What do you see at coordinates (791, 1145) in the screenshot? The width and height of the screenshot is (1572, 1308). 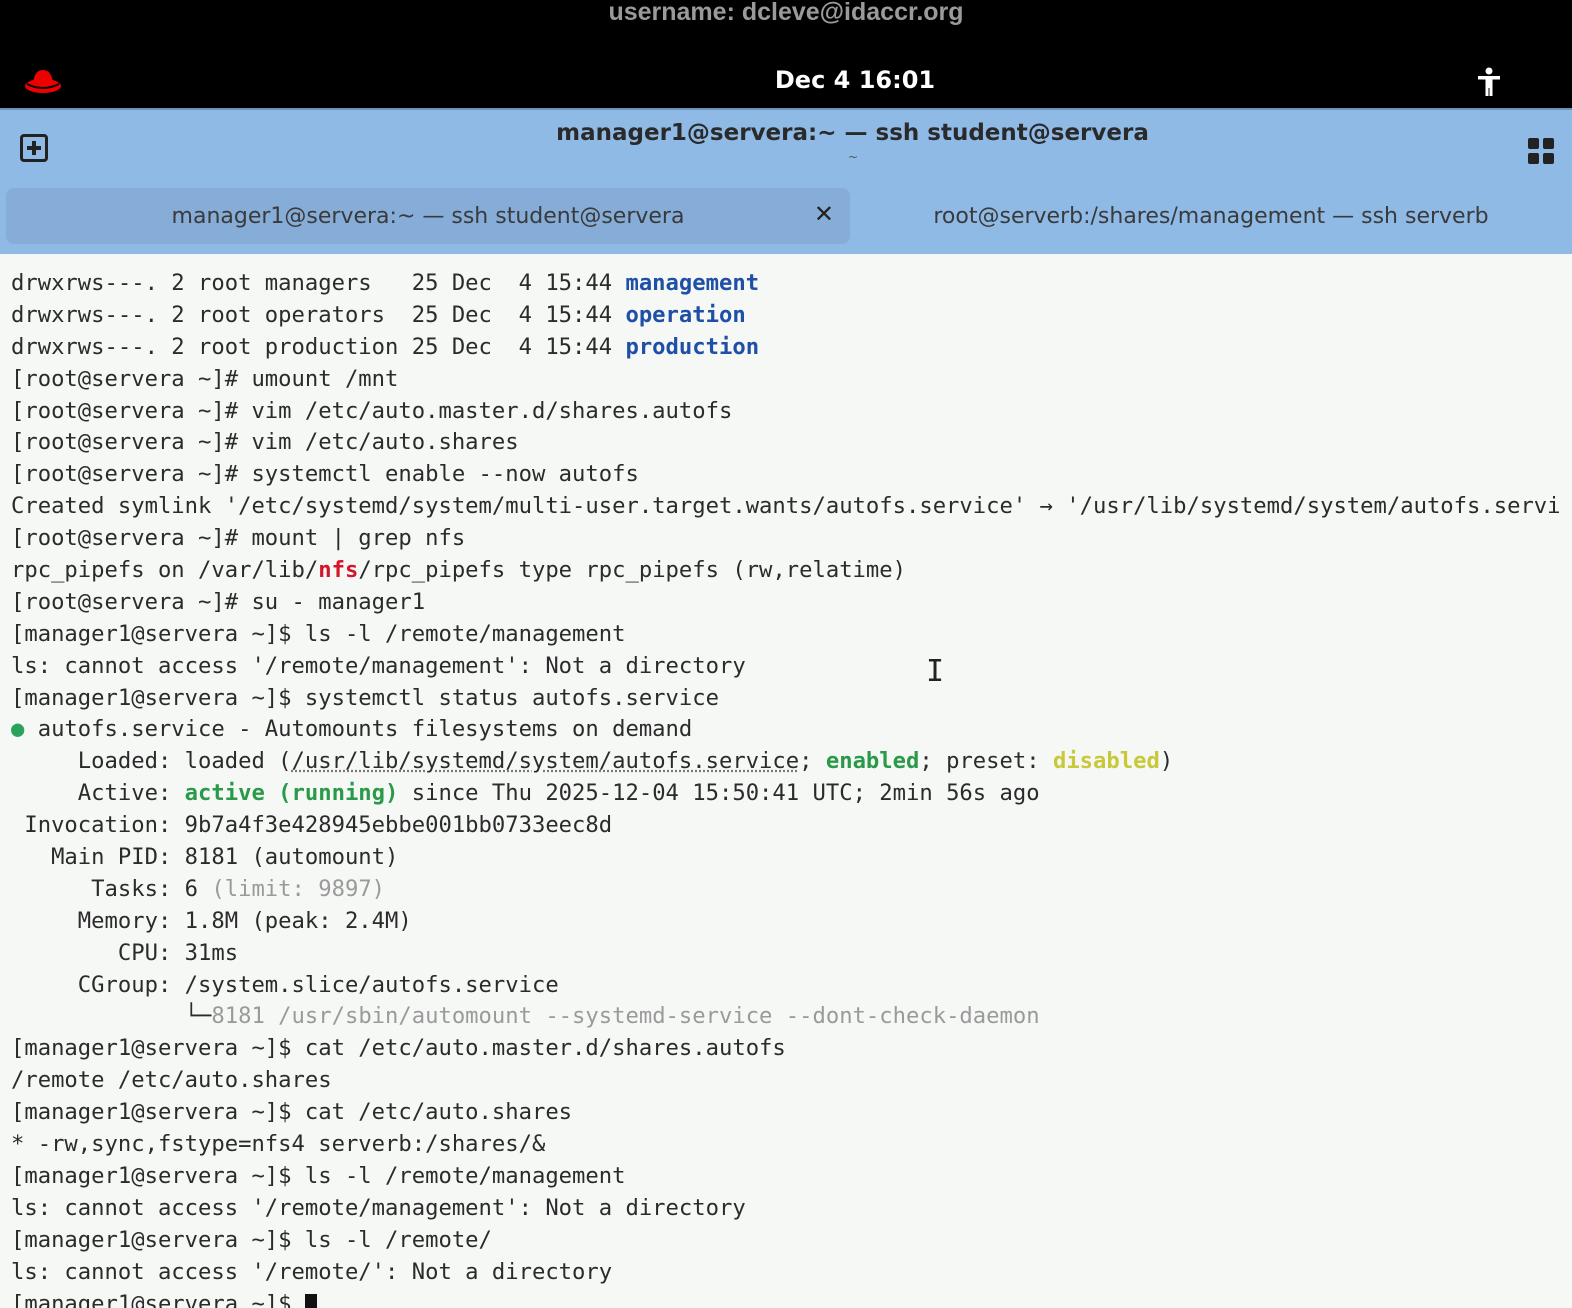 I see `terminal-line: * -rw,sync,fstype=nfs4 serverb:/shares/&` at bounding box center [791, 1145].